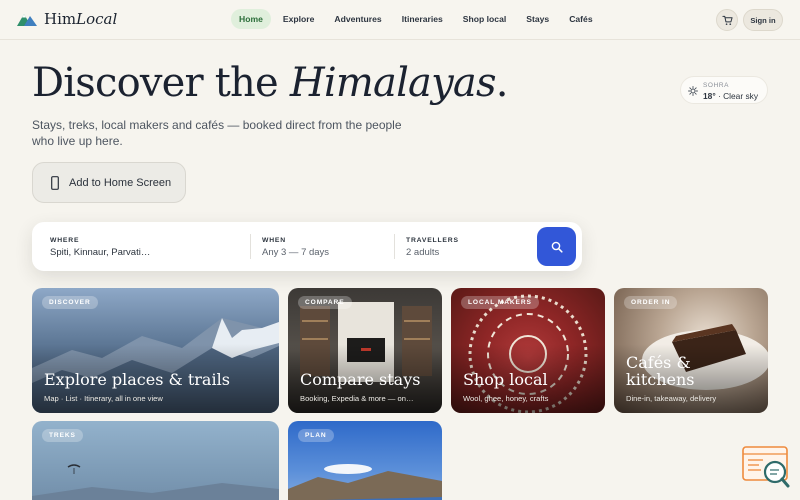 This screenshot has width=800, height=500. What do you see at coordinates (580, 19) in the screenshot?
I see `nav-link-cafes: Cafés` at bounding box center [580, 19].